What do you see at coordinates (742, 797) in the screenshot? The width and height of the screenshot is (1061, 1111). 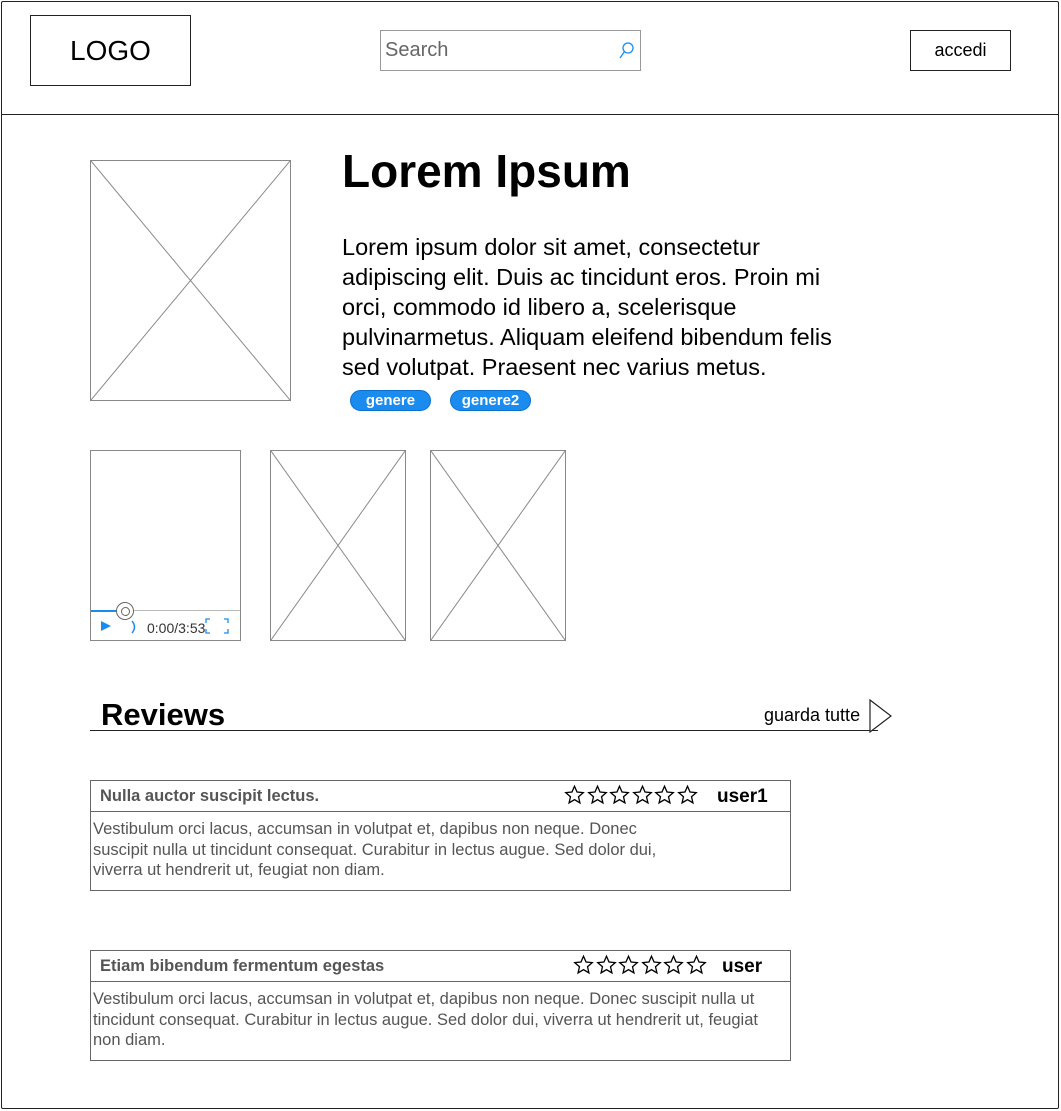 I see `review-user: user1` at bounding box center [742, 797].